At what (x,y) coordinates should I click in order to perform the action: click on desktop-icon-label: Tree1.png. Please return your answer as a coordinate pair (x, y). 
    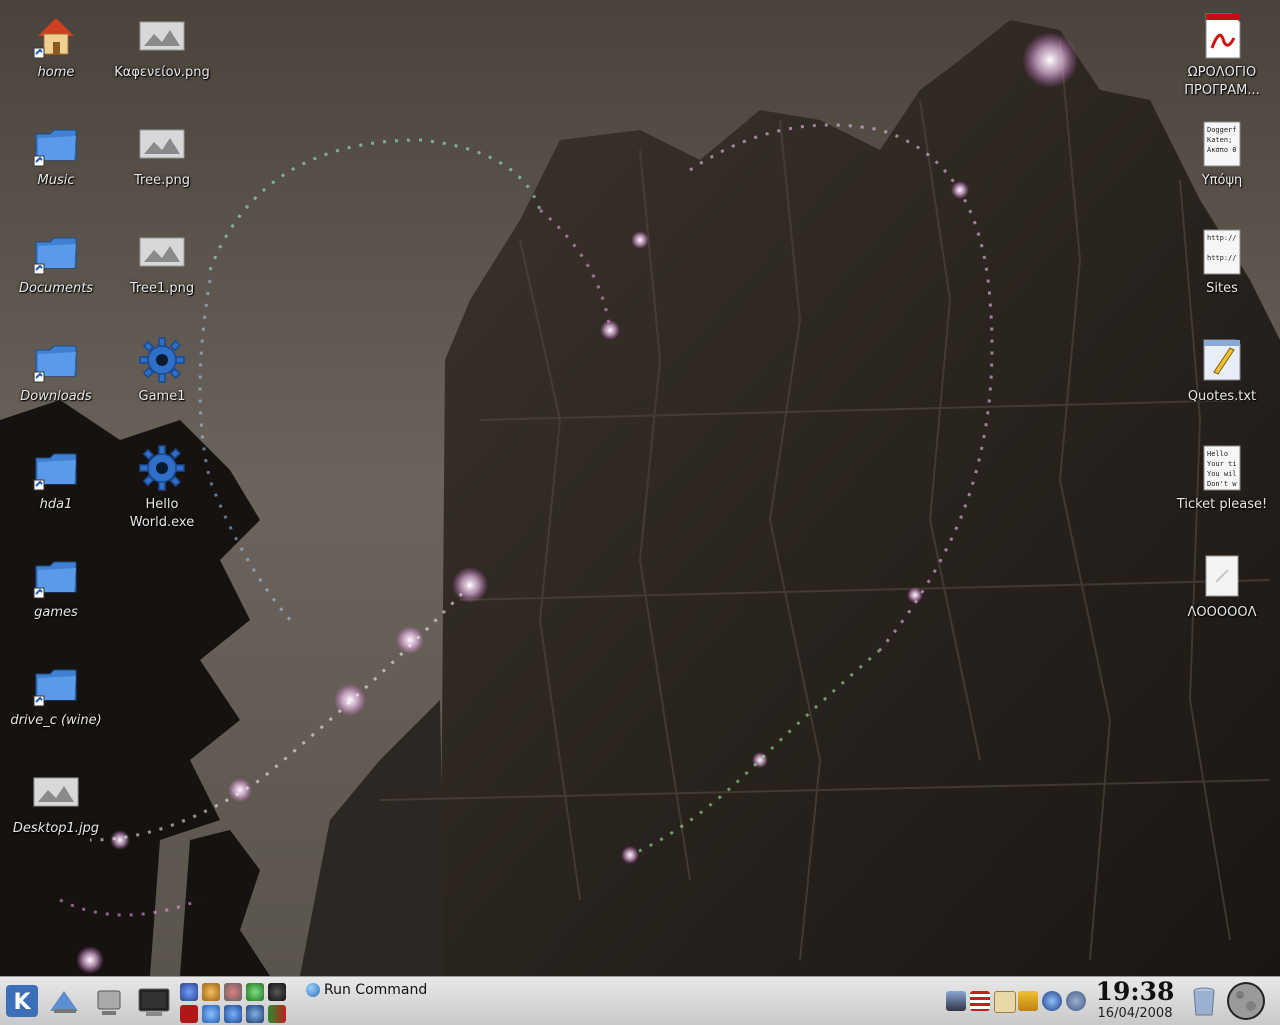
    Looking at the image, I should click on (162, 288).